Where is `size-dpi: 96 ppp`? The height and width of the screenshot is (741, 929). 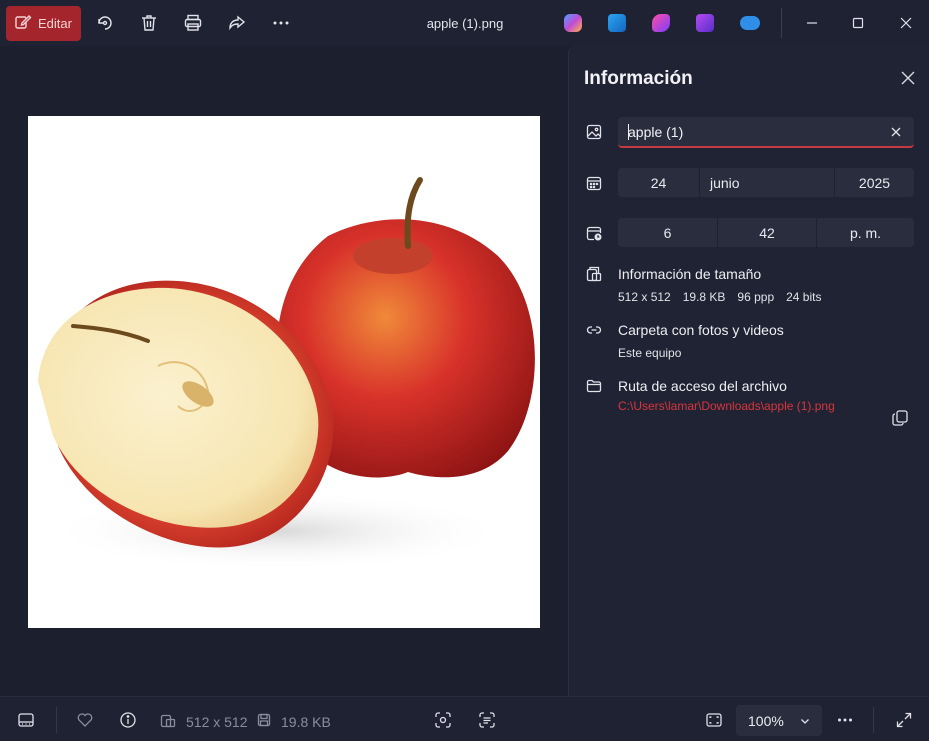
size-dpi: 96 ppp is located at coordinates (756, 297).